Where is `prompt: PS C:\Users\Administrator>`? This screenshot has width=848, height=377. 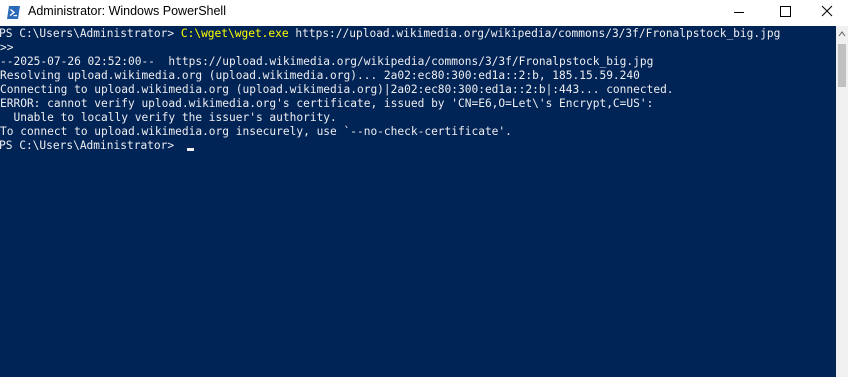 prompt: PS C:\Users\Administrator> is located at coordinates (90, 33).